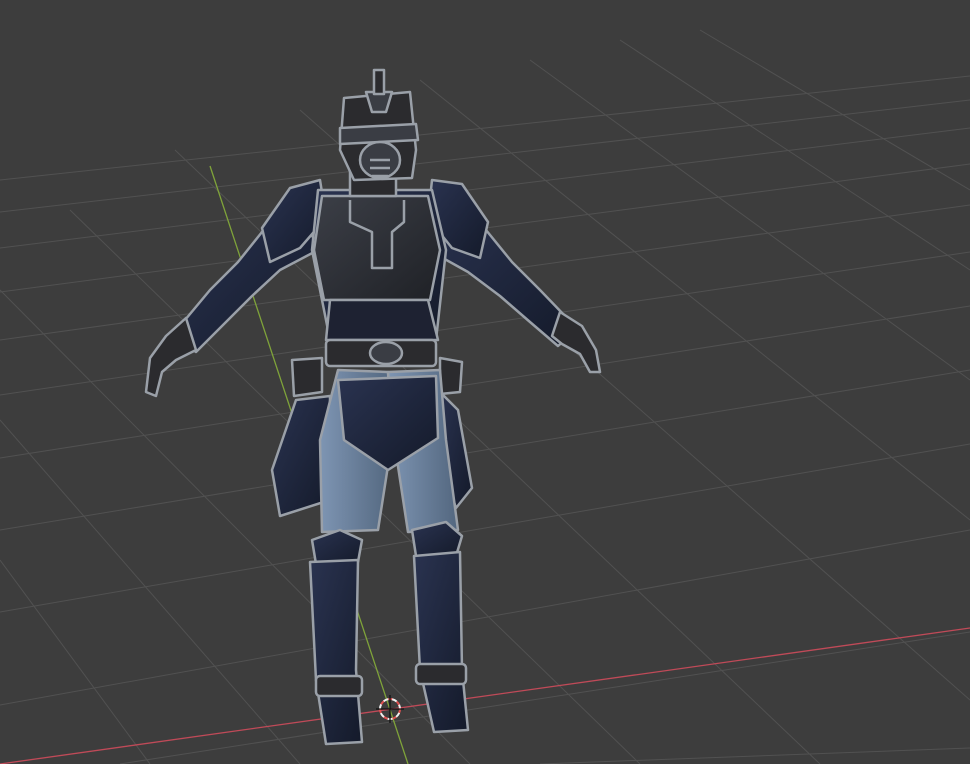  What do you see at coordinates (379, 82) in the screenshot?
I see `helmet-plume` at bounding box center [379, 82].